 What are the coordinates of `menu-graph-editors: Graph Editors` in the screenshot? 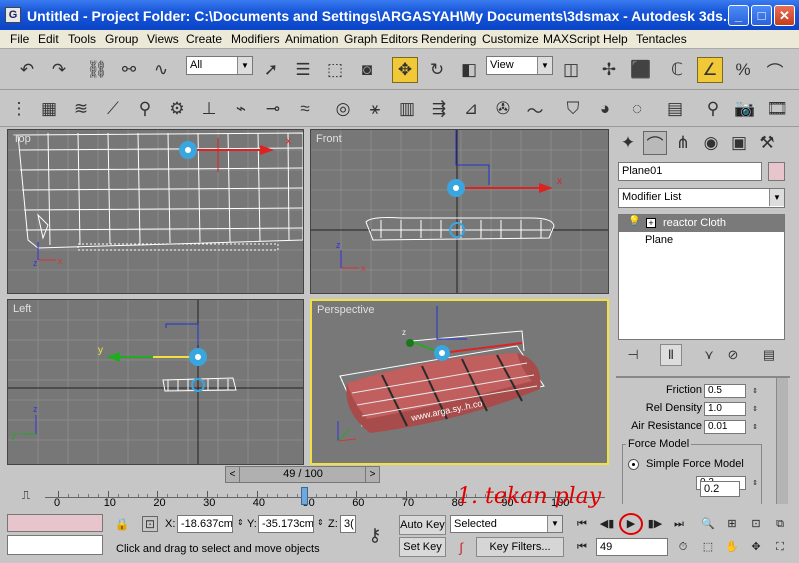 It's located at (381, 39).